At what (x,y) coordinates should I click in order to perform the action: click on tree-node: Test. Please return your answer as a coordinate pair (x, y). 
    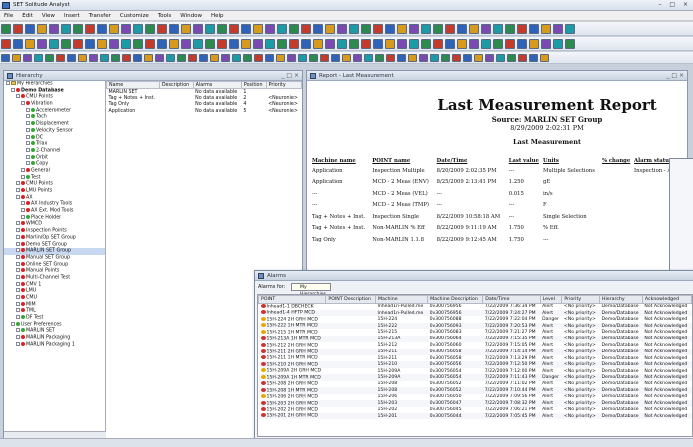
    Looking at the image, I should click on (54, 178).